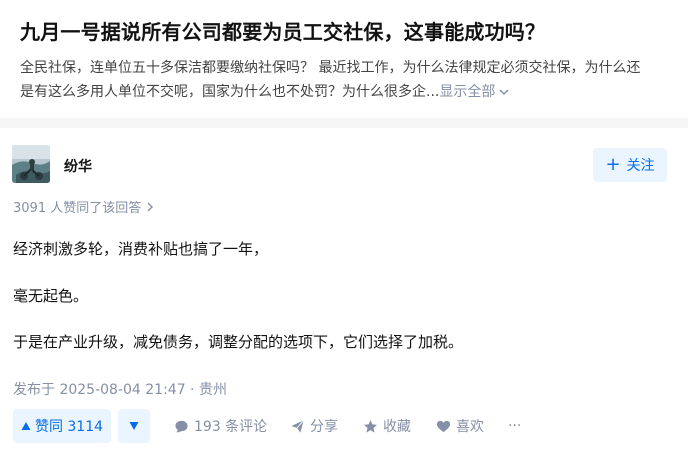 The width and height of the screenshot is (688, 457). What do you see at coordinates (77, 208) in the screenshot?
I see `vote-summary-text: 3091 人赞同了该回答` at bounding box center [77, 208].